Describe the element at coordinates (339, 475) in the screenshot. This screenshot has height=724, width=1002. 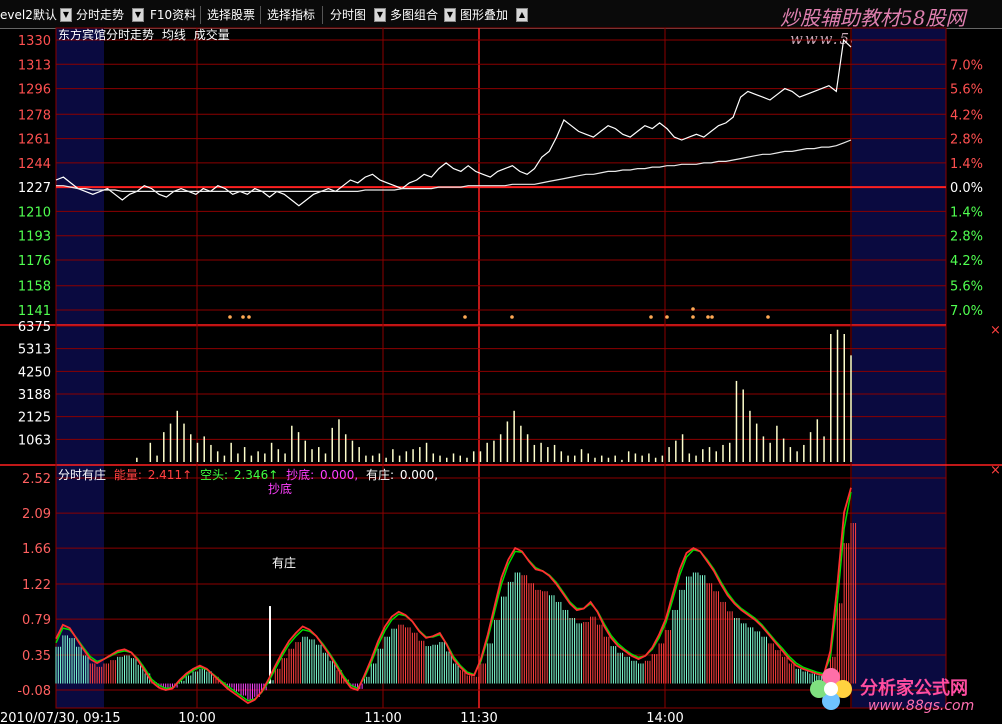
I see `bottom-value: 0.000,` at that location.